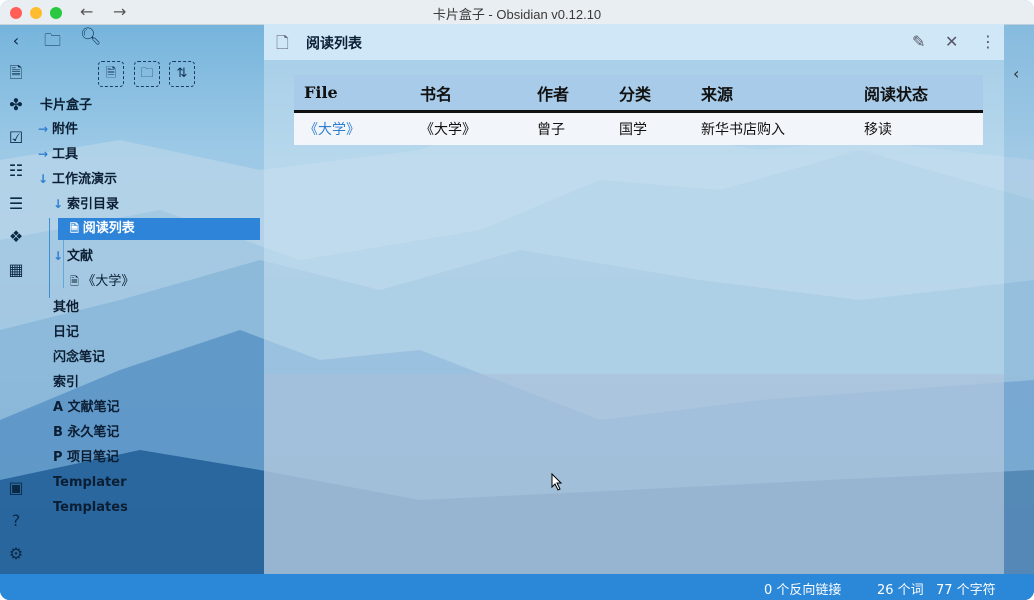 The height and width of the screenshot is (600, 1034). Describe the element at coordinates (16, 138) in the screenshot. I see `calendar-icon: ☑` at that location.